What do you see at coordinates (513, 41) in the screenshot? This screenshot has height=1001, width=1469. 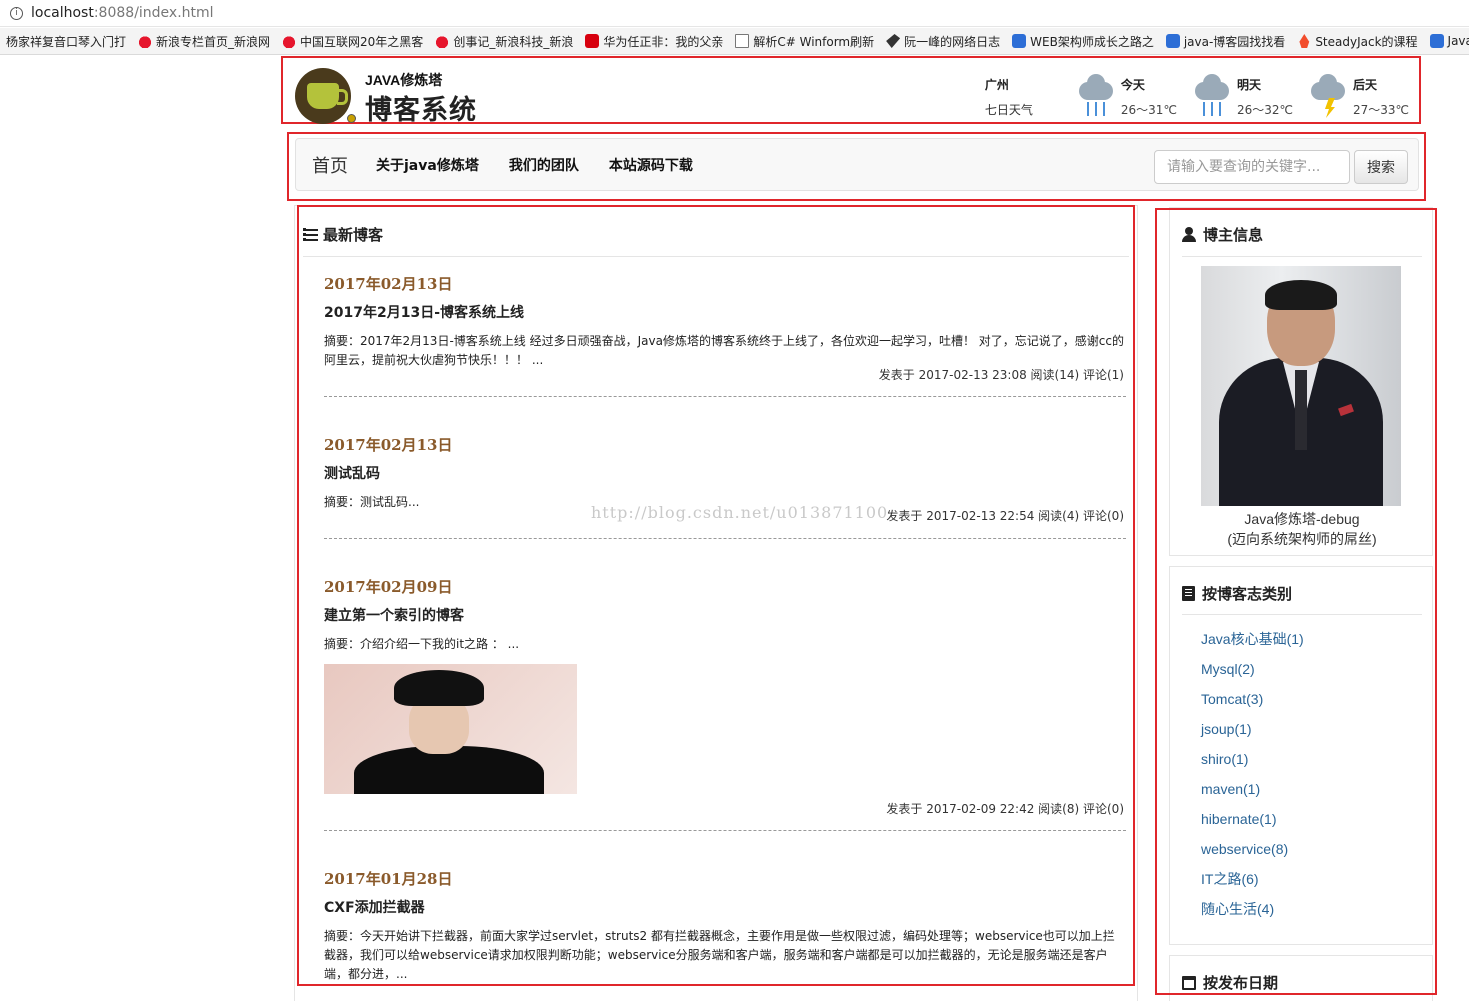 I see `bookmark-label: 创事记_新浪科技_新浪` at bounding box center [513, 41].